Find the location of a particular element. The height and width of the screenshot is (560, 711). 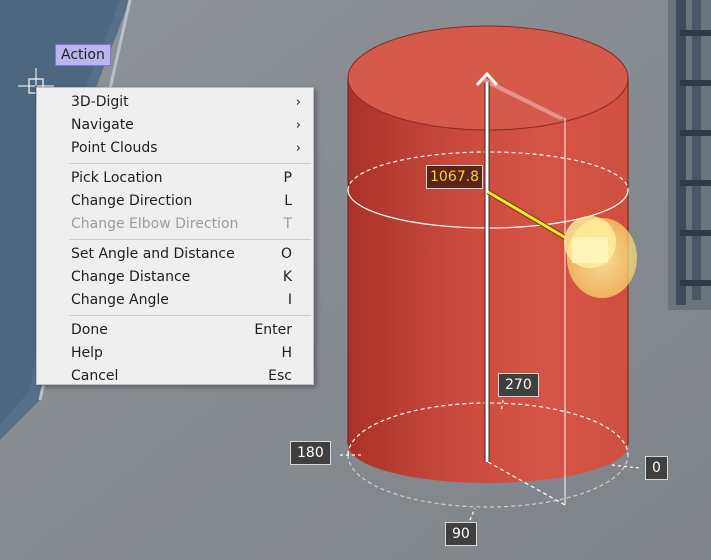

menu-item-done: Done Enter is located at coordinates (175, 330).